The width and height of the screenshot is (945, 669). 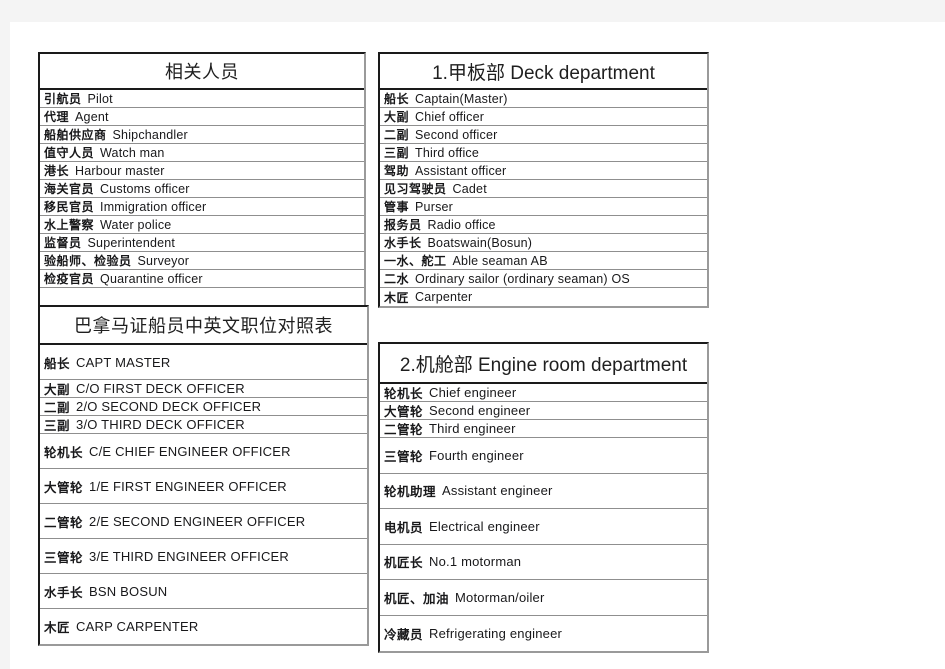 I want to click on row-label-en: BSN BOSUN, so click(x=128, y=591).